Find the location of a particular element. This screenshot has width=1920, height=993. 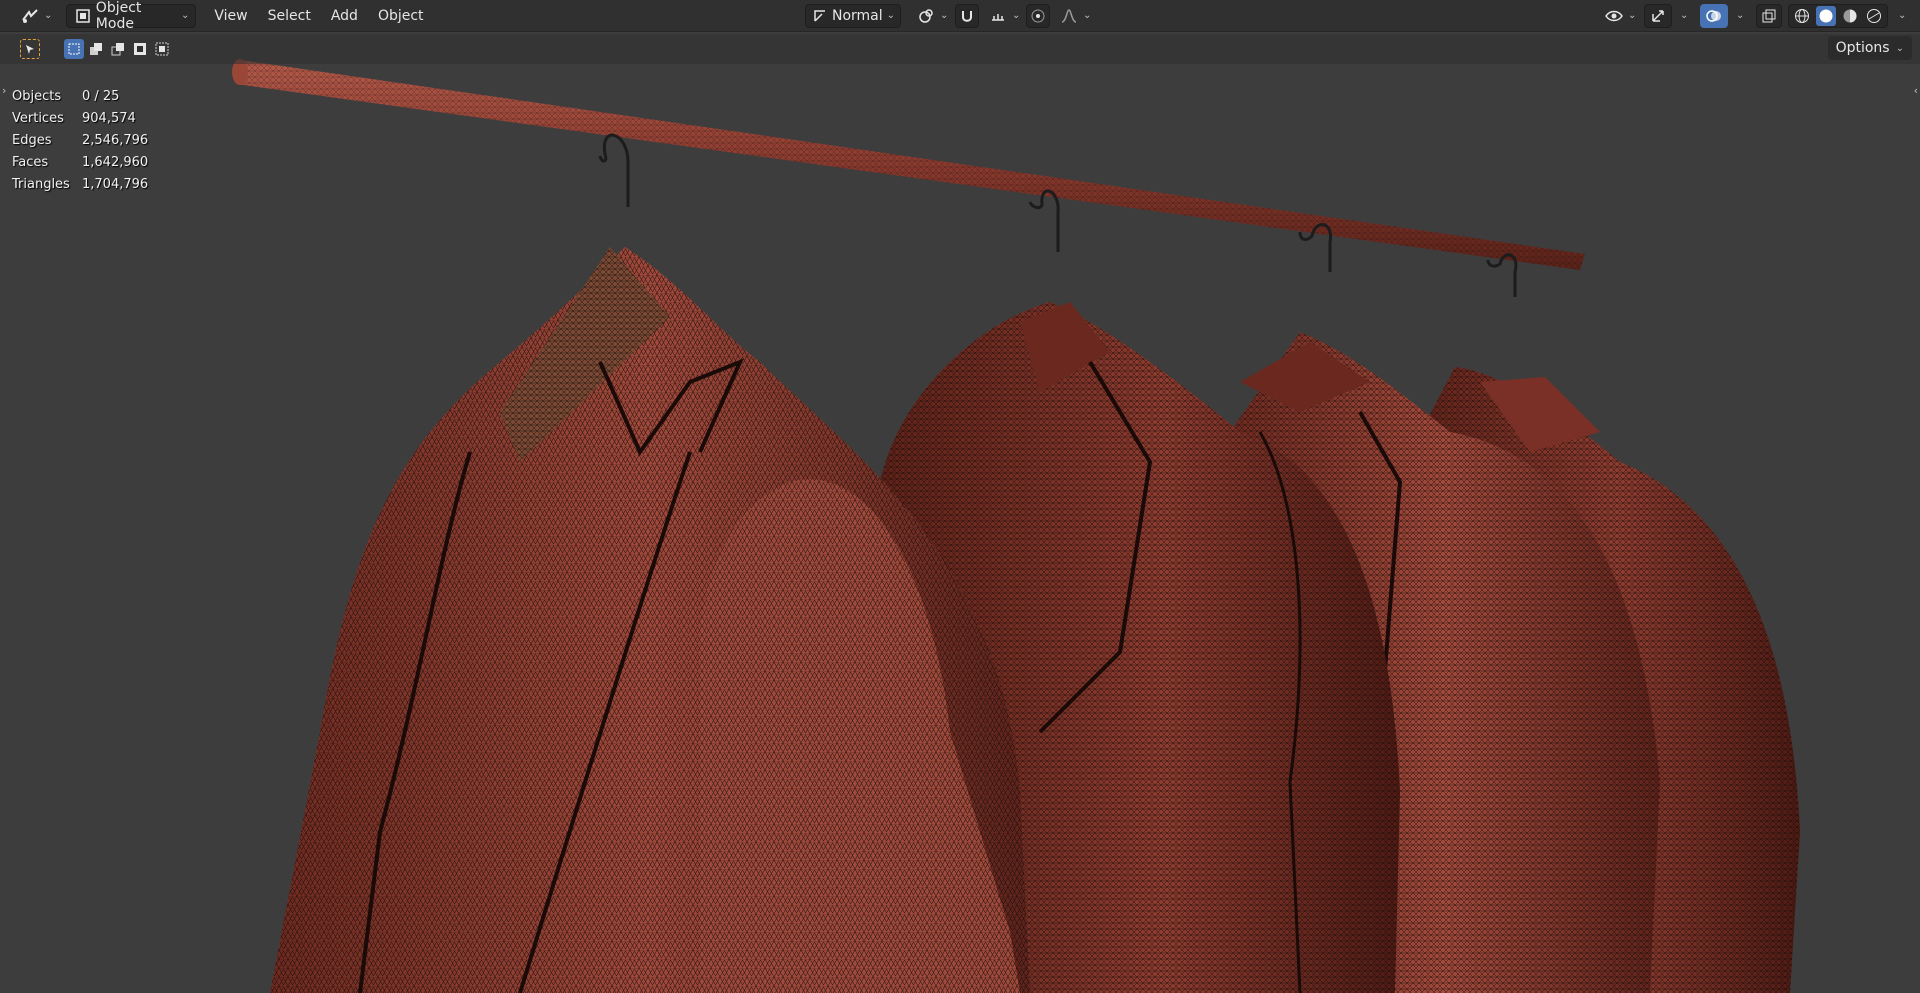

transform-orientation-icon is located at coordinates (820, 16).